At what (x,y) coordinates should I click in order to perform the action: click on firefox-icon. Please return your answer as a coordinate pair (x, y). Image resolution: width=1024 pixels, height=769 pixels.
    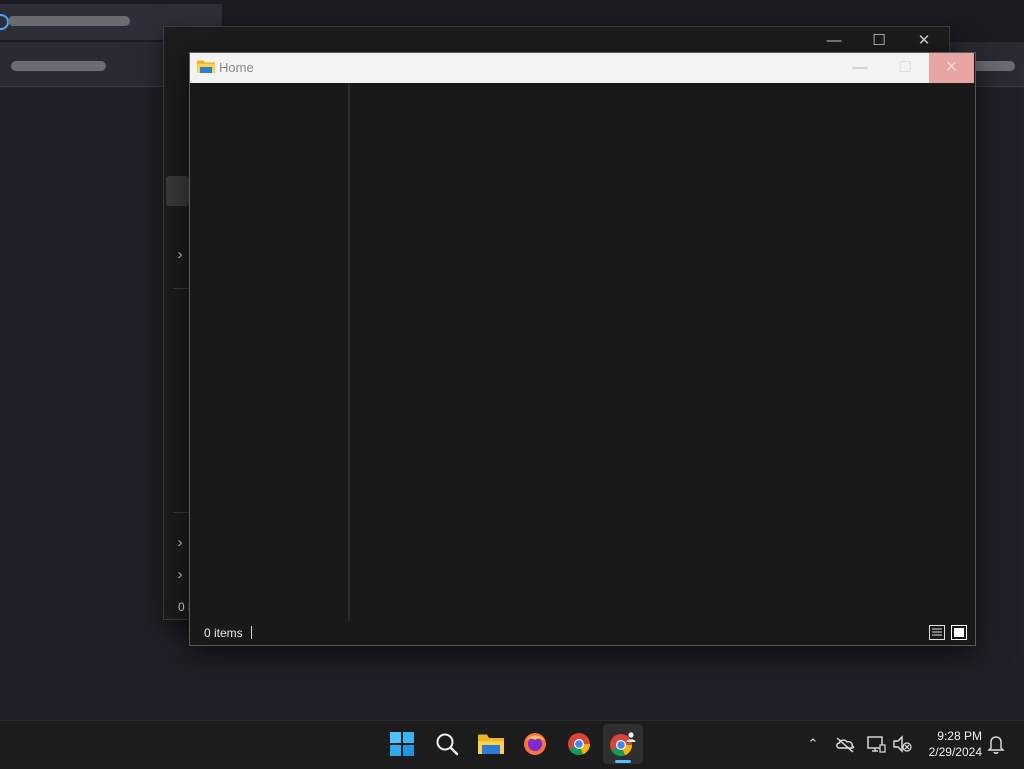
    Looking at the image, I should click on (535, 744).